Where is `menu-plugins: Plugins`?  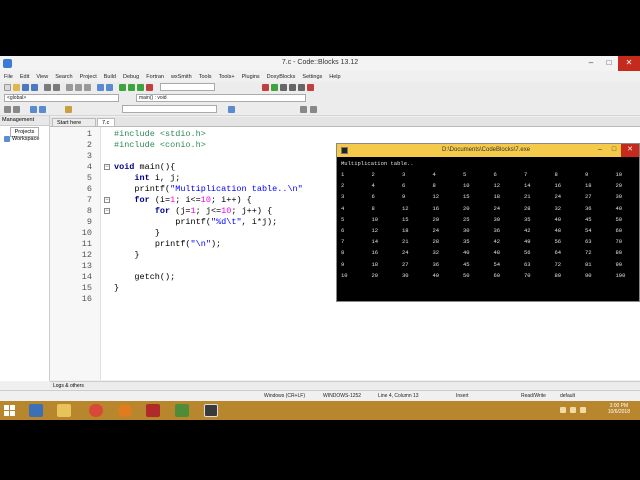
menu-plugins: Plugins is located at coordinates (251, 77).